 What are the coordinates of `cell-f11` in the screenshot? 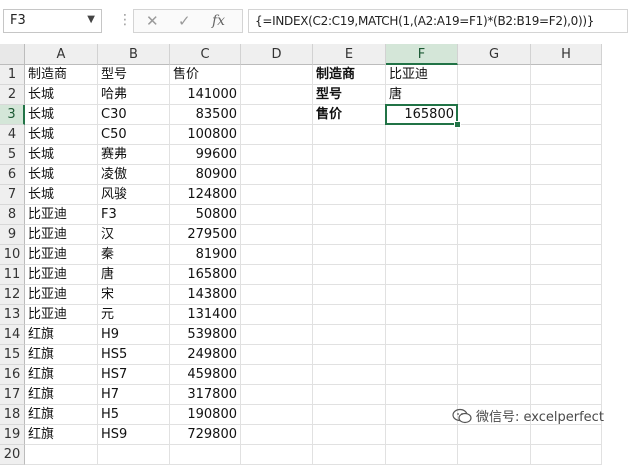 It's located at (422, 275).